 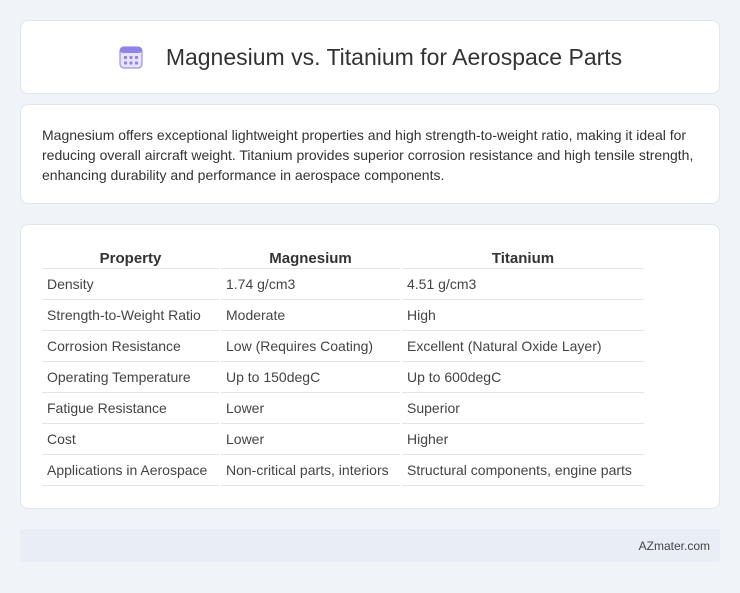 What do you see at coordinates (523, 408) in the screenshot?
I see `cell-titanium: Superior` at bounding box center [523, 408].